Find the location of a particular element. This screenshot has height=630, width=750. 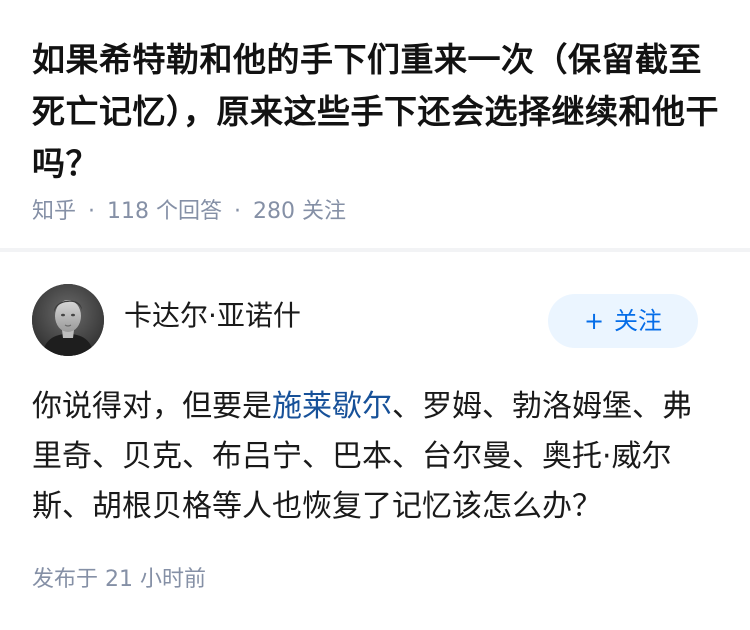

answer-link: 施莱歇尔 is located at coordinates (332, 406).